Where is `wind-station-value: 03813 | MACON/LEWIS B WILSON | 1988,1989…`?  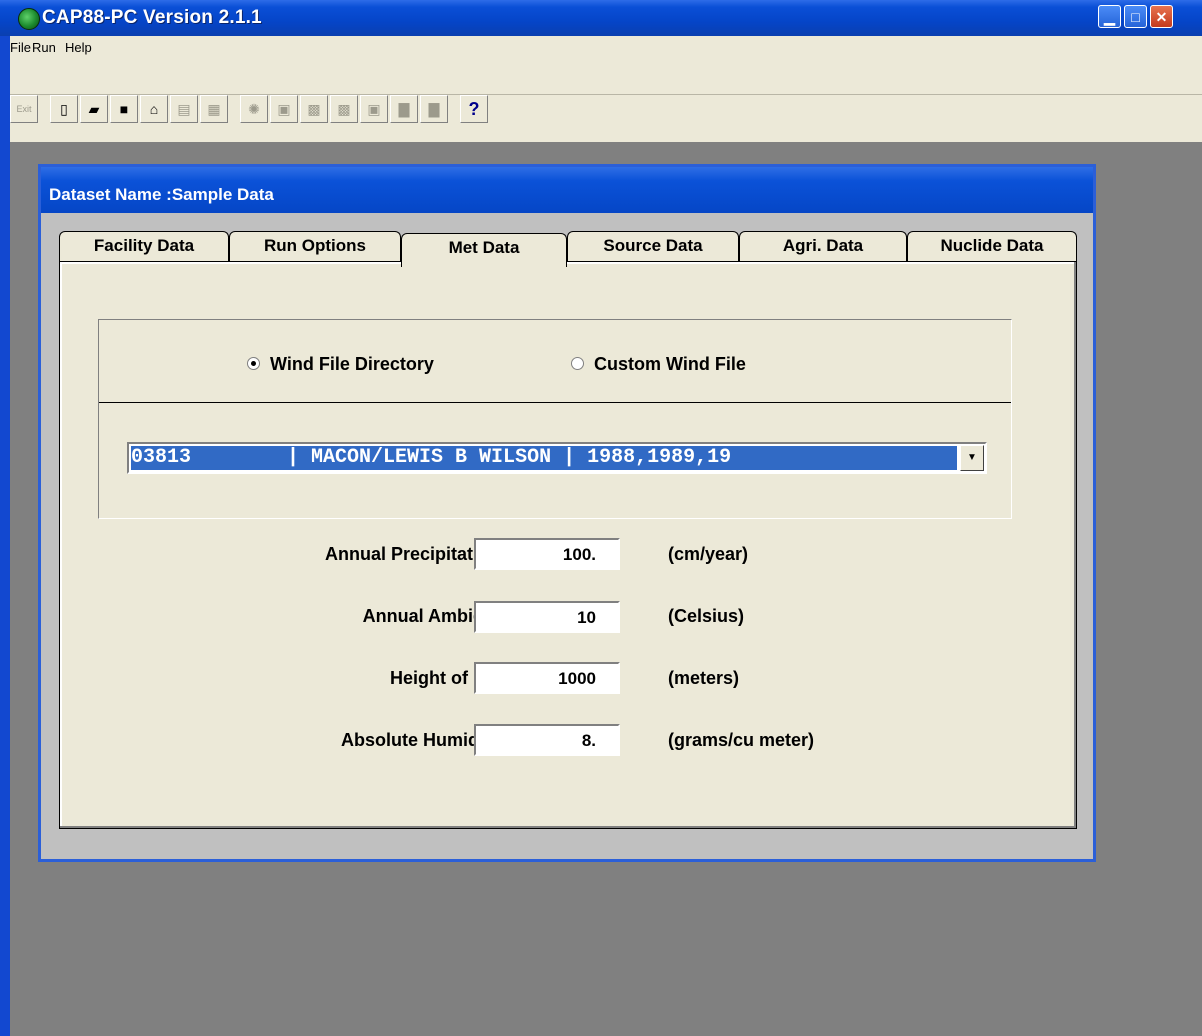 wind-station-value: 03813 | MACON/LEWIS B WILSON | 1988,1989… is located at coordinates (544, 458).